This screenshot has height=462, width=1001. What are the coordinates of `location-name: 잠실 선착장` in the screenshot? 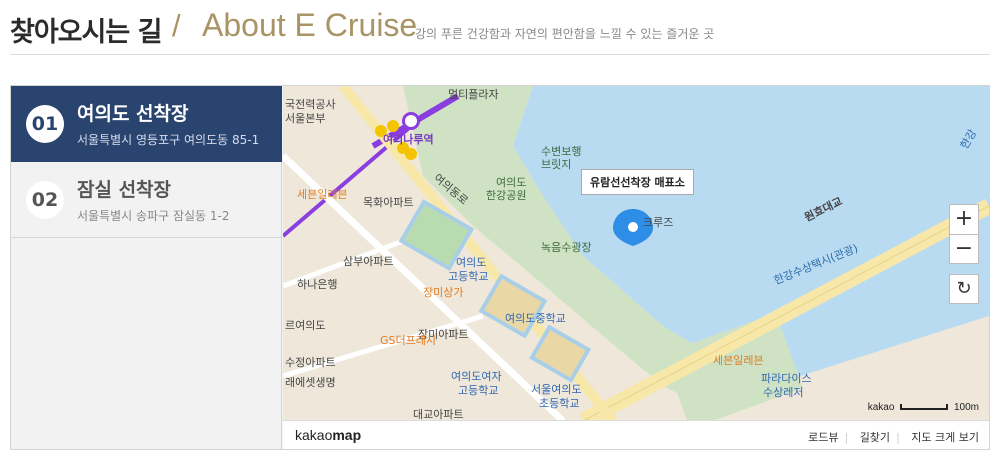 It's located at (124, 190).